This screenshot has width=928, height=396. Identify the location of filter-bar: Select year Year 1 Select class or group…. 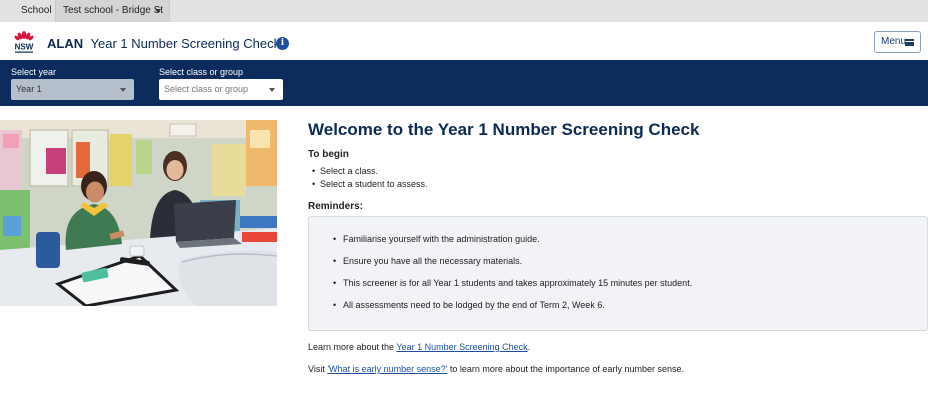
(464, 83).